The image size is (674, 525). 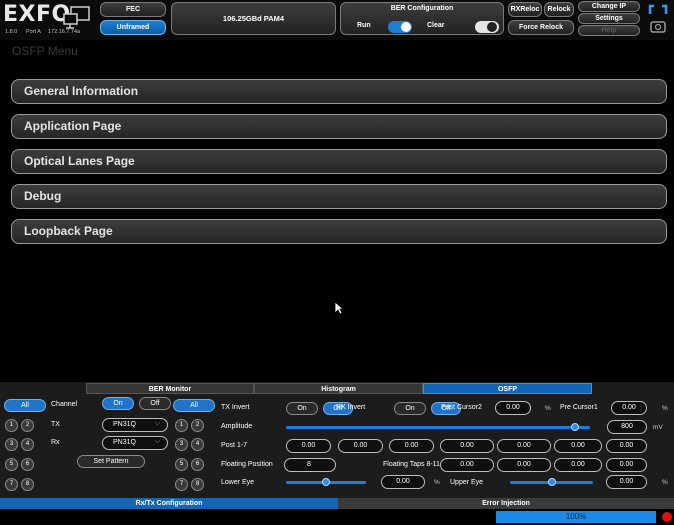 I want to click on tx-invert-on-button: On, so click(x=302, y=408).